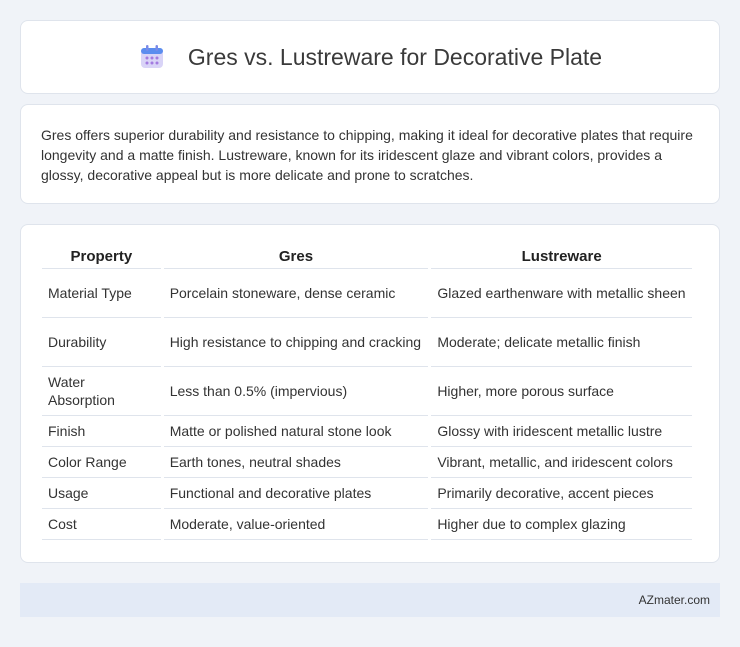 The height and width of the screenshot is (647, 740). What do you see at coordinates (101, 431) in the screenshot?
I see `row-property: Finish` at bounding box center [101, 431].